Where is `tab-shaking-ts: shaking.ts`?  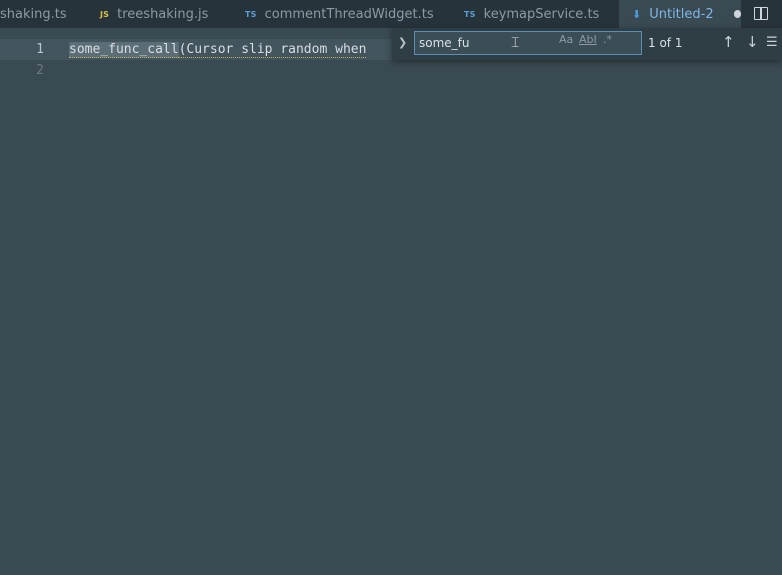 tab-shaking-ts: shaking.ts is located at coordinates (33, 14).